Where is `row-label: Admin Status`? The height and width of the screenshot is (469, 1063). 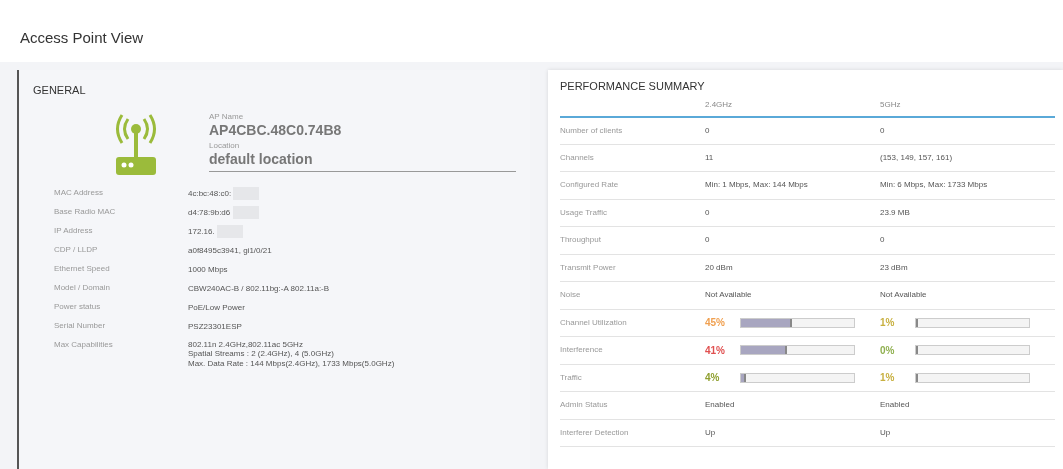 row-label: Admin Status is located at coordinates (584, 405).